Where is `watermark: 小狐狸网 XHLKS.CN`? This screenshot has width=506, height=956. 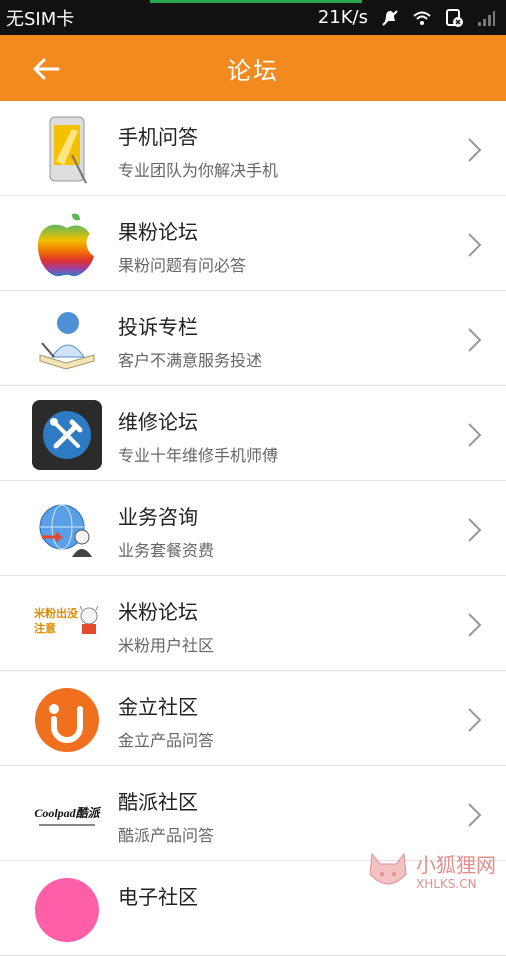
watermark: 小狐狸网 XHLKS.CN is located at coordinates (431, 872).